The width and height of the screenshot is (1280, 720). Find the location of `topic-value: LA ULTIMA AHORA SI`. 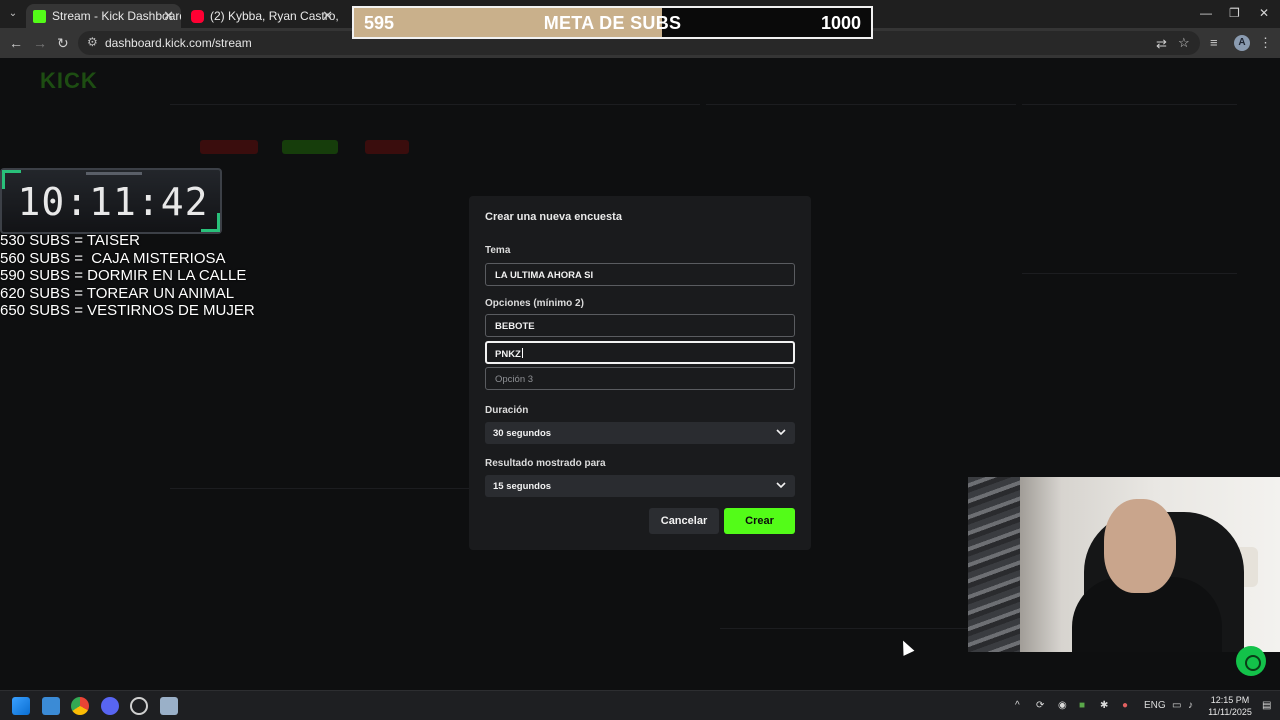

topic-value: LA ULTIMA AHORA SI is located at coordinates (544, 275).